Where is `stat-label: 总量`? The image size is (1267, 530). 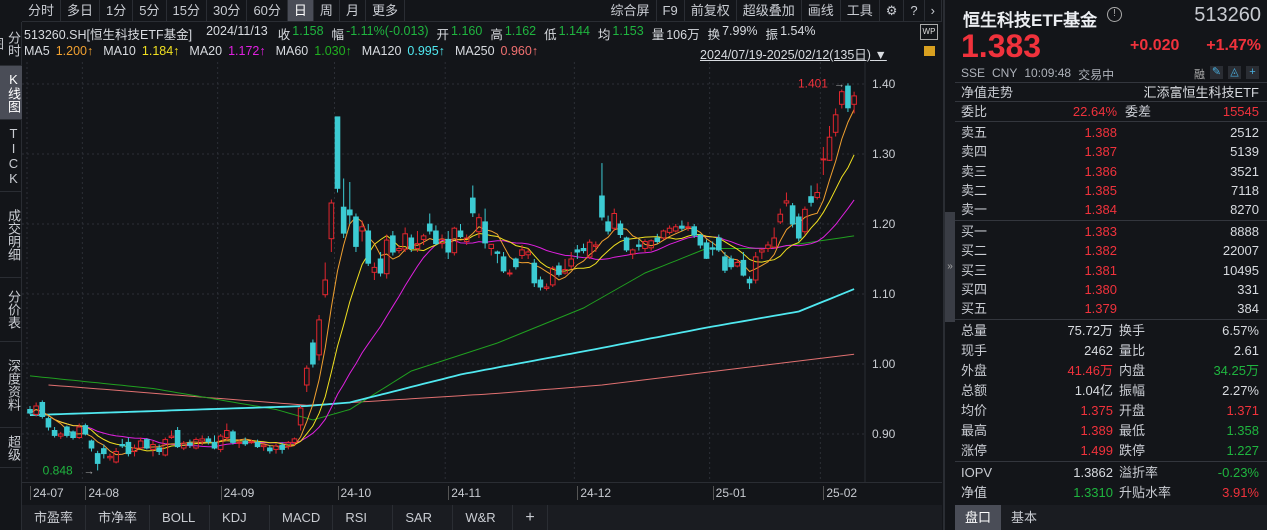
stat-label: 总量 is located at coordinates (974, 330).